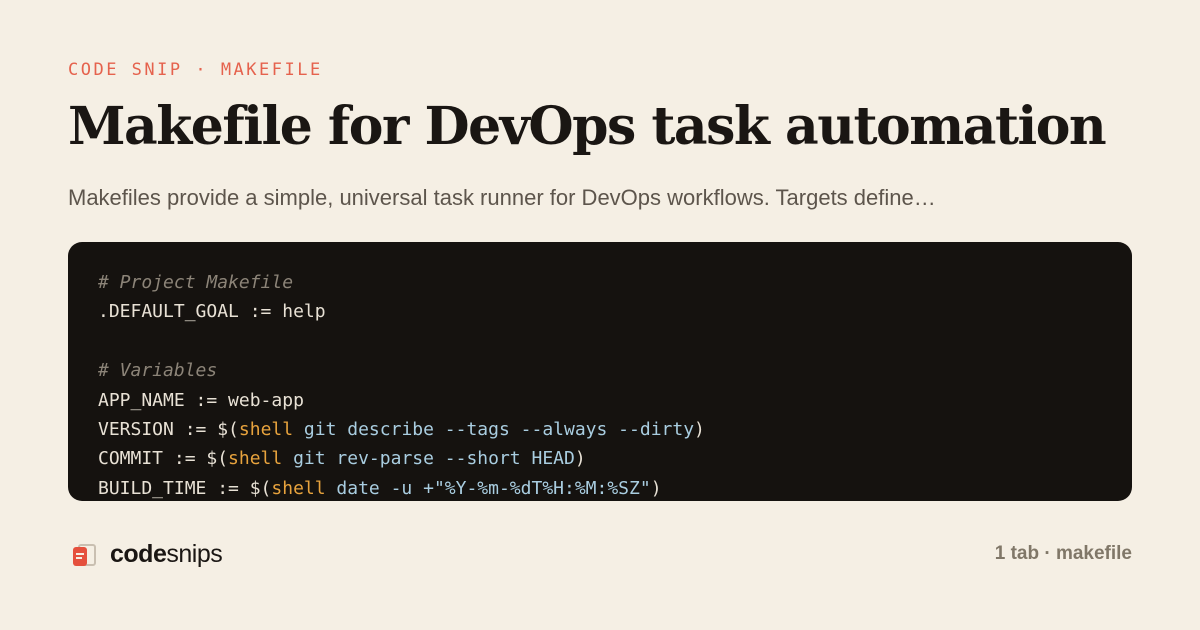 This screenshot has width=1200, height=630. Describe the element at coordinates (587, 126) in the screenshot. I see `page-title: Makefile for DevOps task automation` at that location.